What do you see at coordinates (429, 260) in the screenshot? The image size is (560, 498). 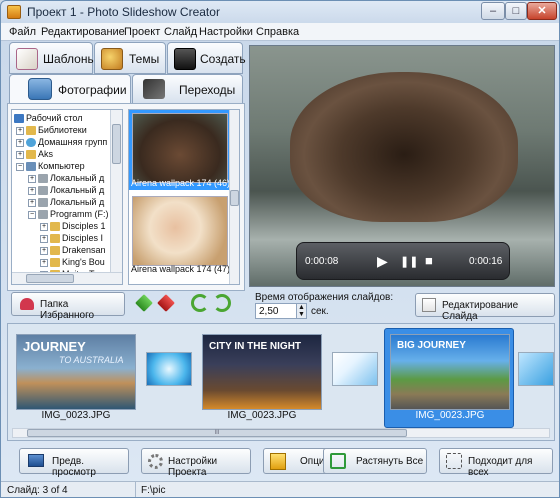 I see `stop-button: ■` at bounding box center [429, 260].